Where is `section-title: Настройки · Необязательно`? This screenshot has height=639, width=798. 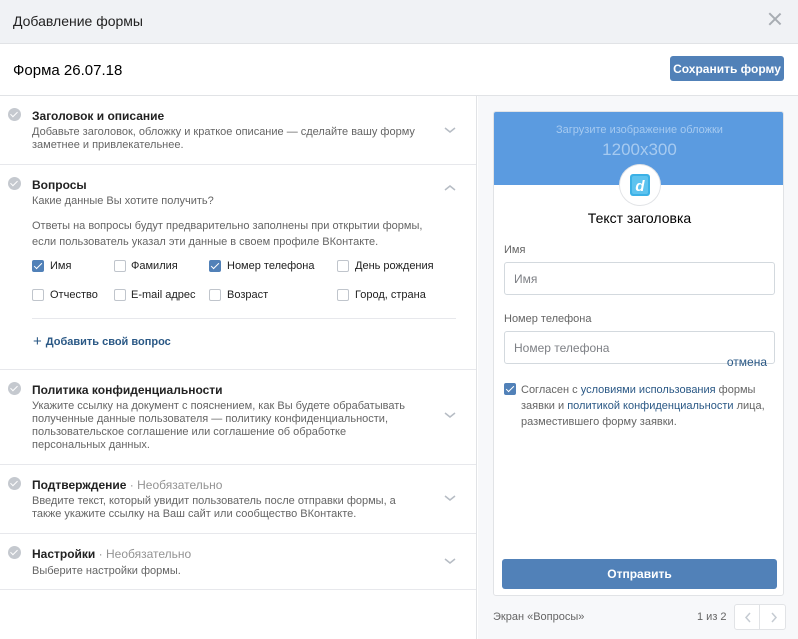
section-title: Настройки · Необязательно is located at coordinates (112, 554).